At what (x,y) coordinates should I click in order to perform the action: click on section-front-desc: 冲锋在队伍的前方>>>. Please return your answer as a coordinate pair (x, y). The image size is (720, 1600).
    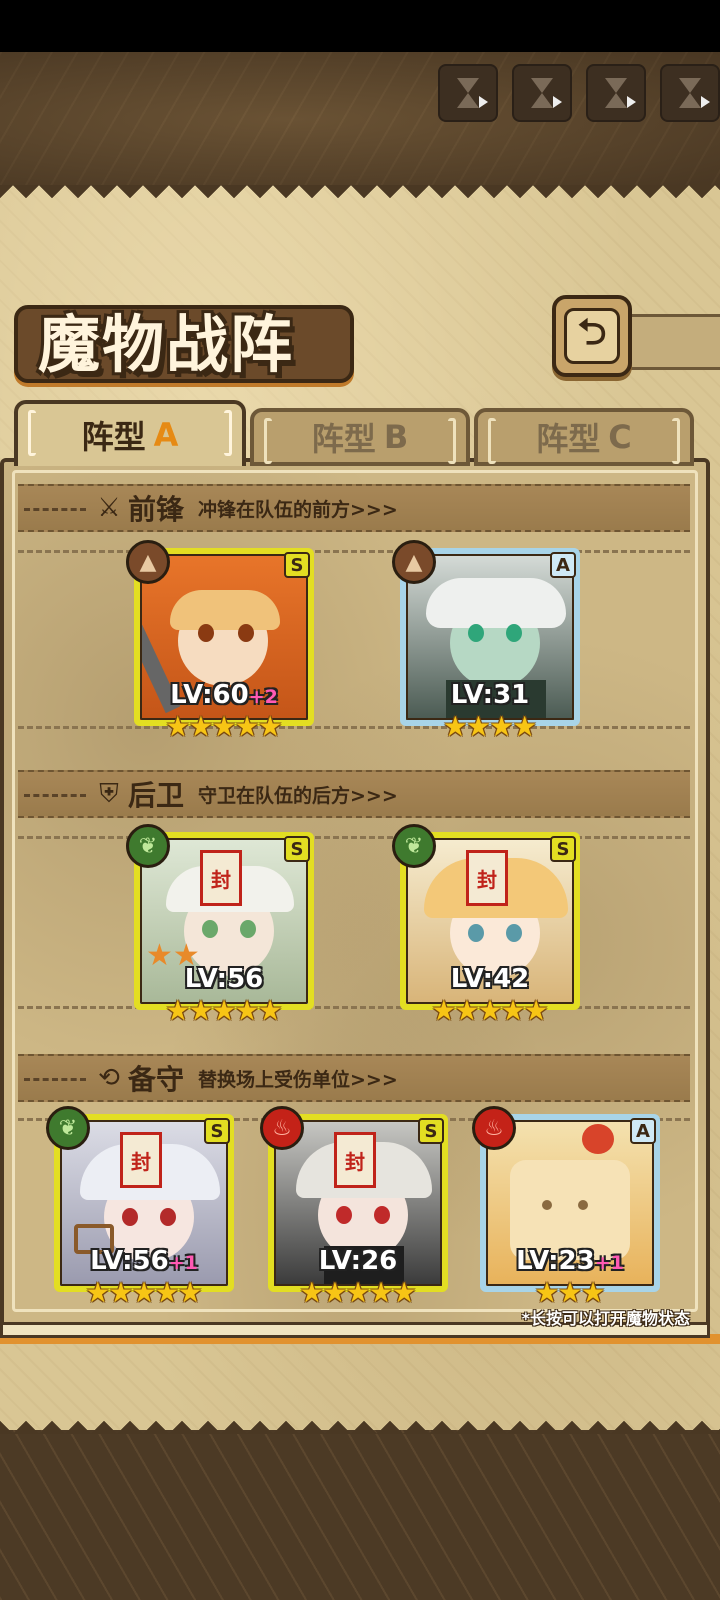
    Looking at the image, I should click on (298, 509).